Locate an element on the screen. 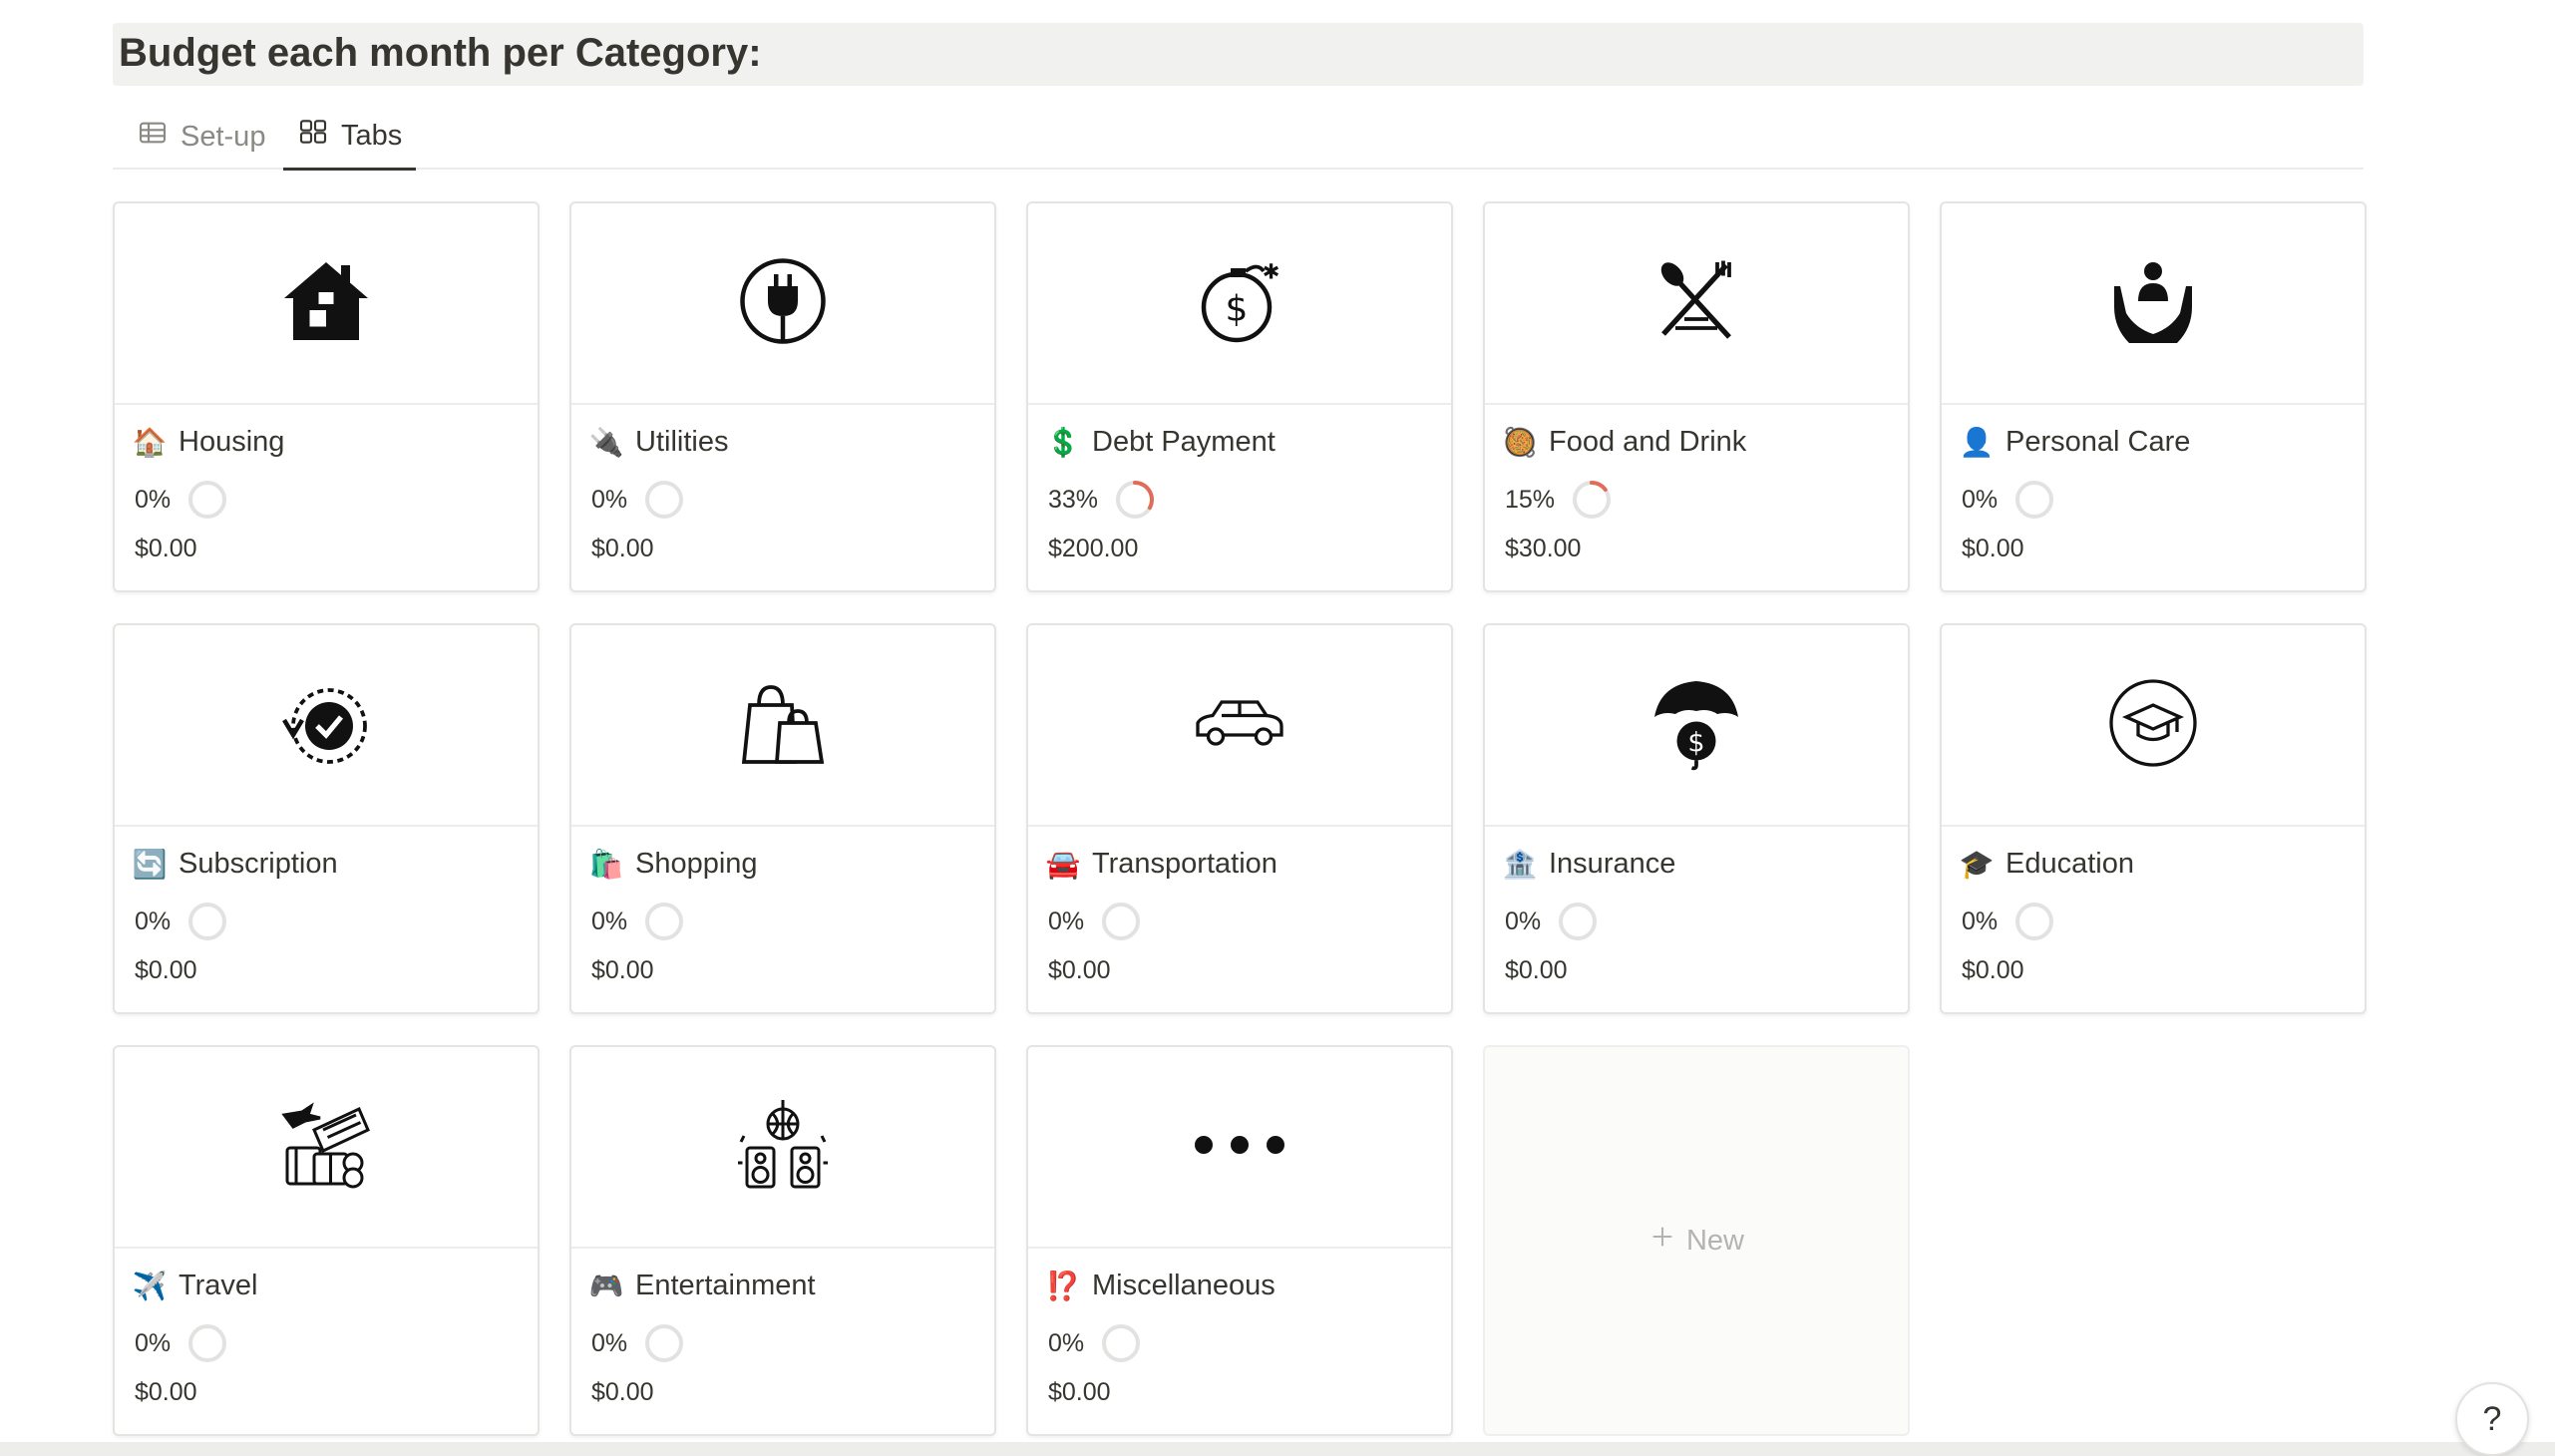 This screenshot has width=2555, height=1456. card-name: Personal Care is located at coordinates (2098, 441).